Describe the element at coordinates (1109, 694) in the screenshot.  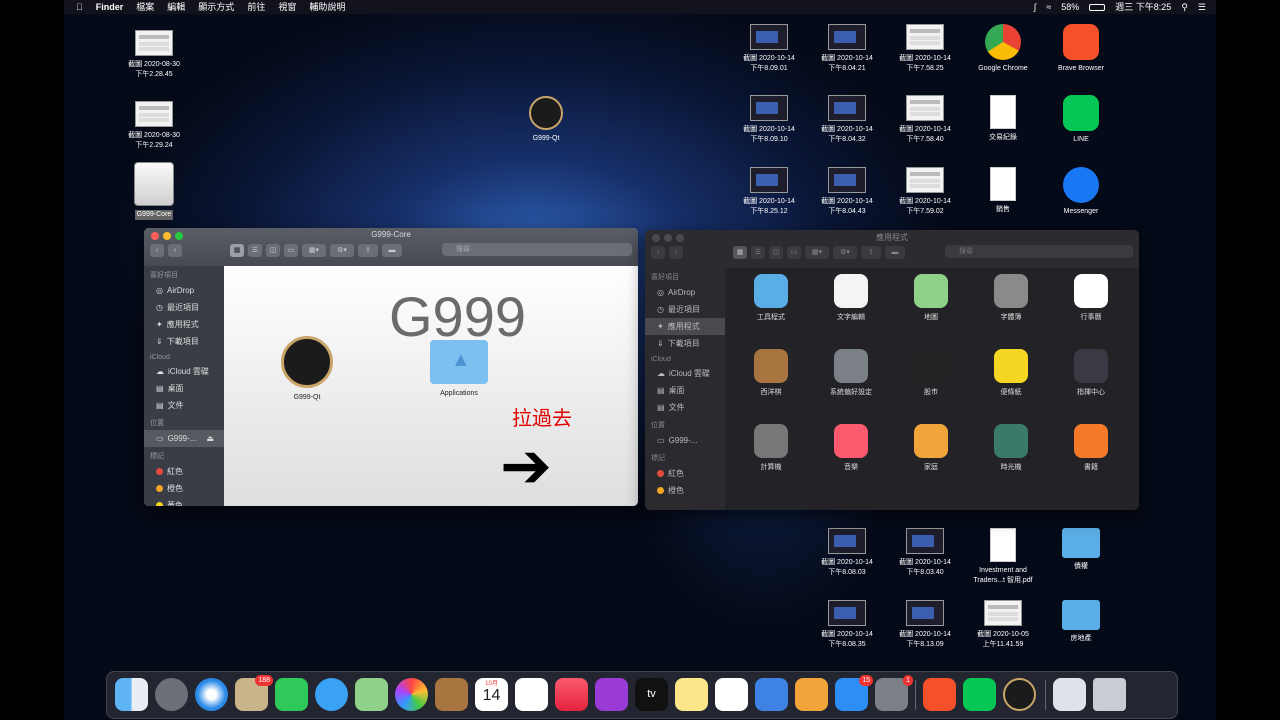
I see `dock-trash-icon` at that location.